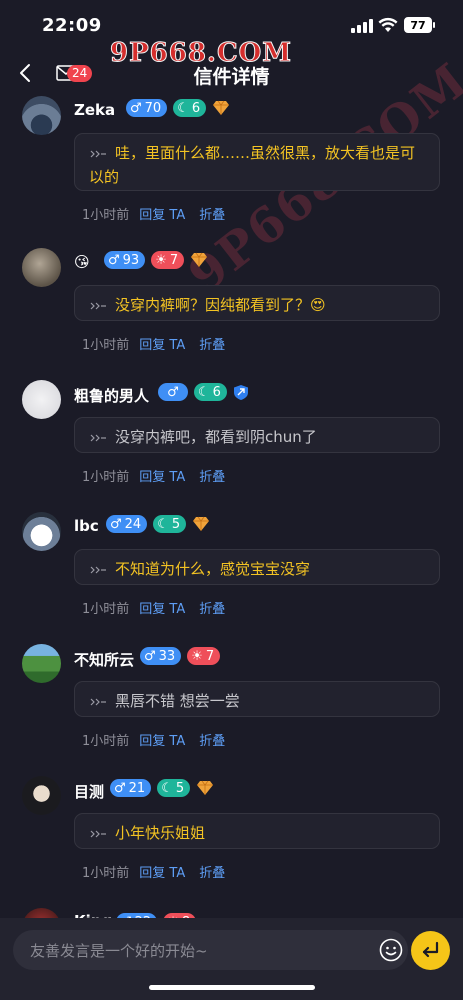  What do you see at coordinates (111, 395) in the screenshot?
I see `username: 粗鲁的男人` at bounding box center [111, 395].